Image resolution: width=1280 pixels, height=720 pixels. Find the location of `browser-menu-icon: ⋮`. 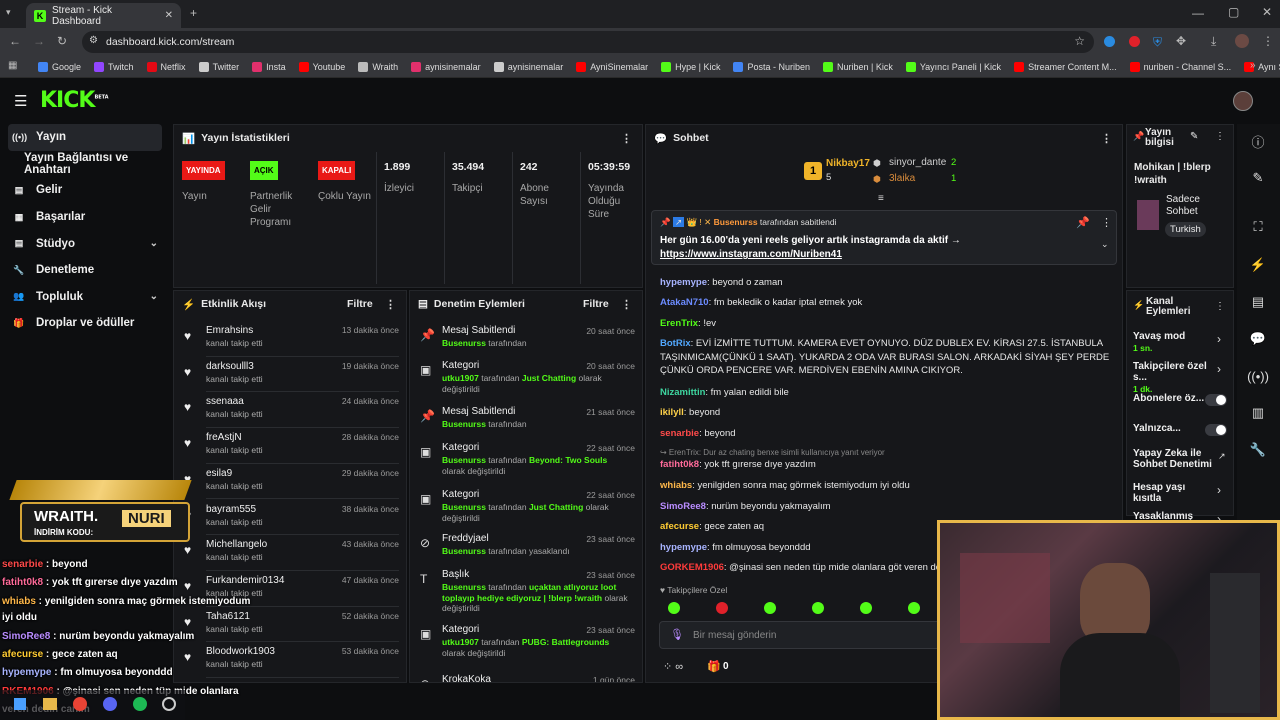

browser-menu-icon: ⋮ is located at coordinates (1268, 41).